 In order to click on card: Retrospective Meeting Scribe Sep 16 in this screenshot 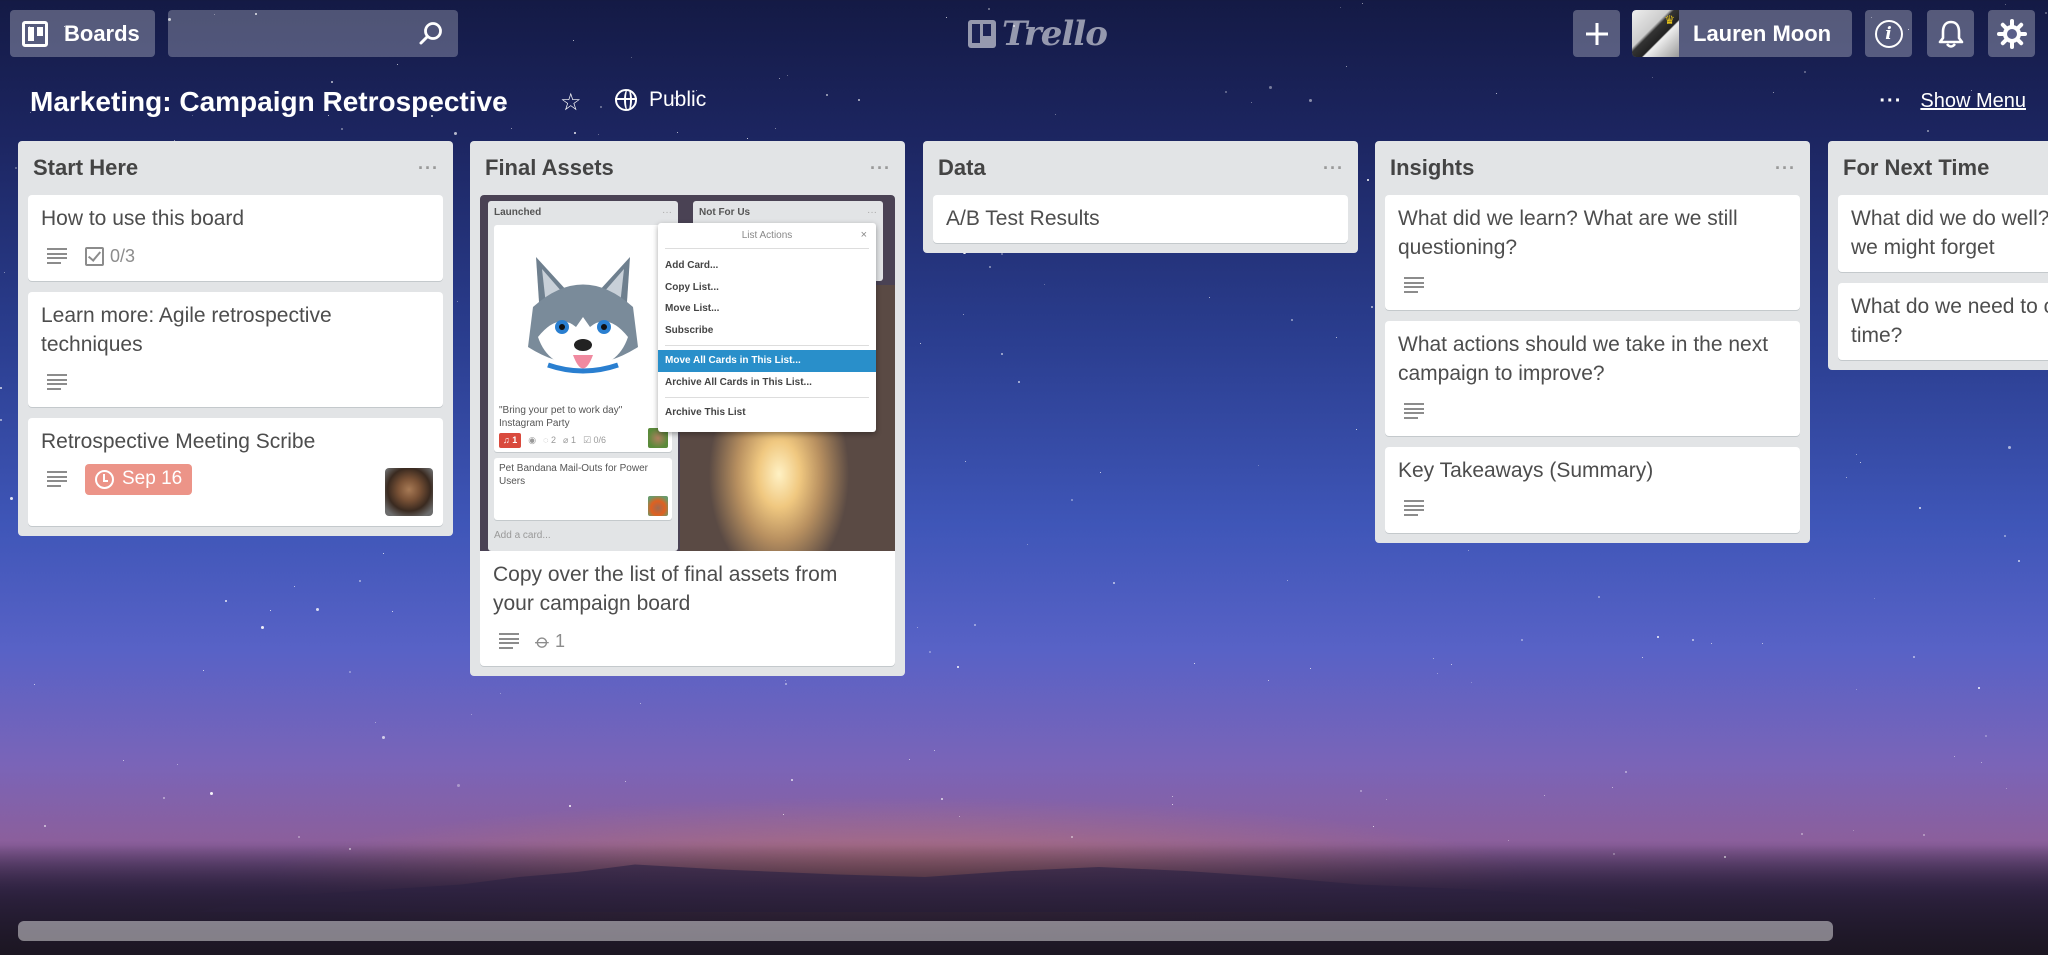, I will do `click(235, 472)`.